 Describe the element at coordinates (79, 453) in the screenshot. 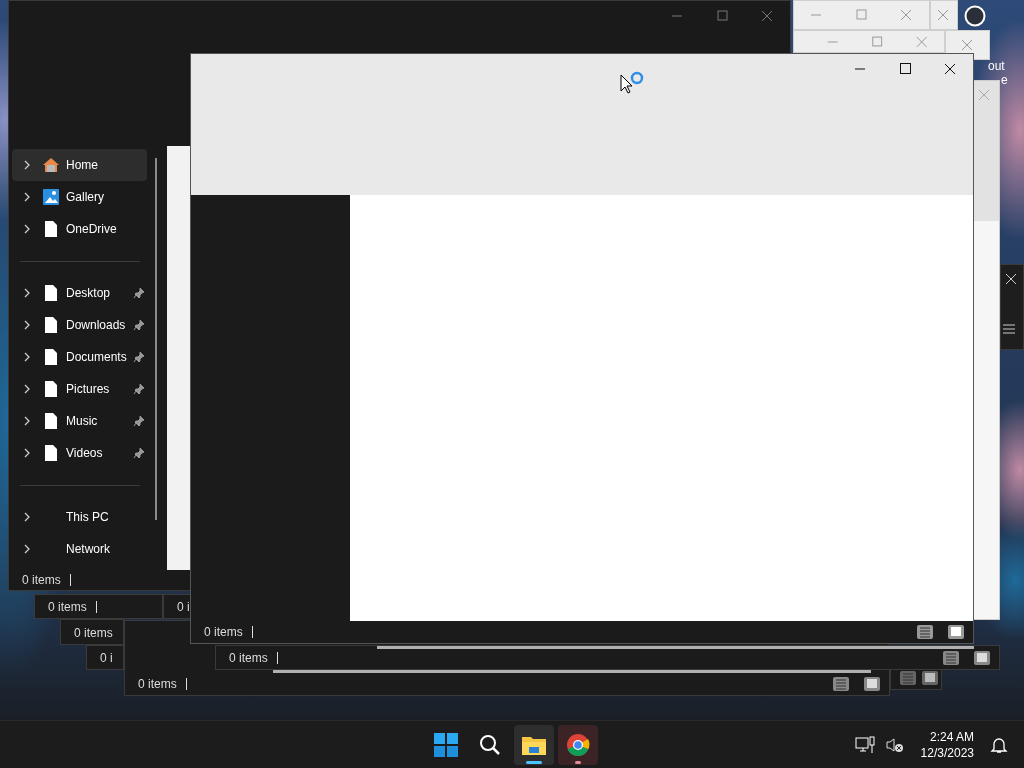

I see `sidebar-item: Videos` at that location.